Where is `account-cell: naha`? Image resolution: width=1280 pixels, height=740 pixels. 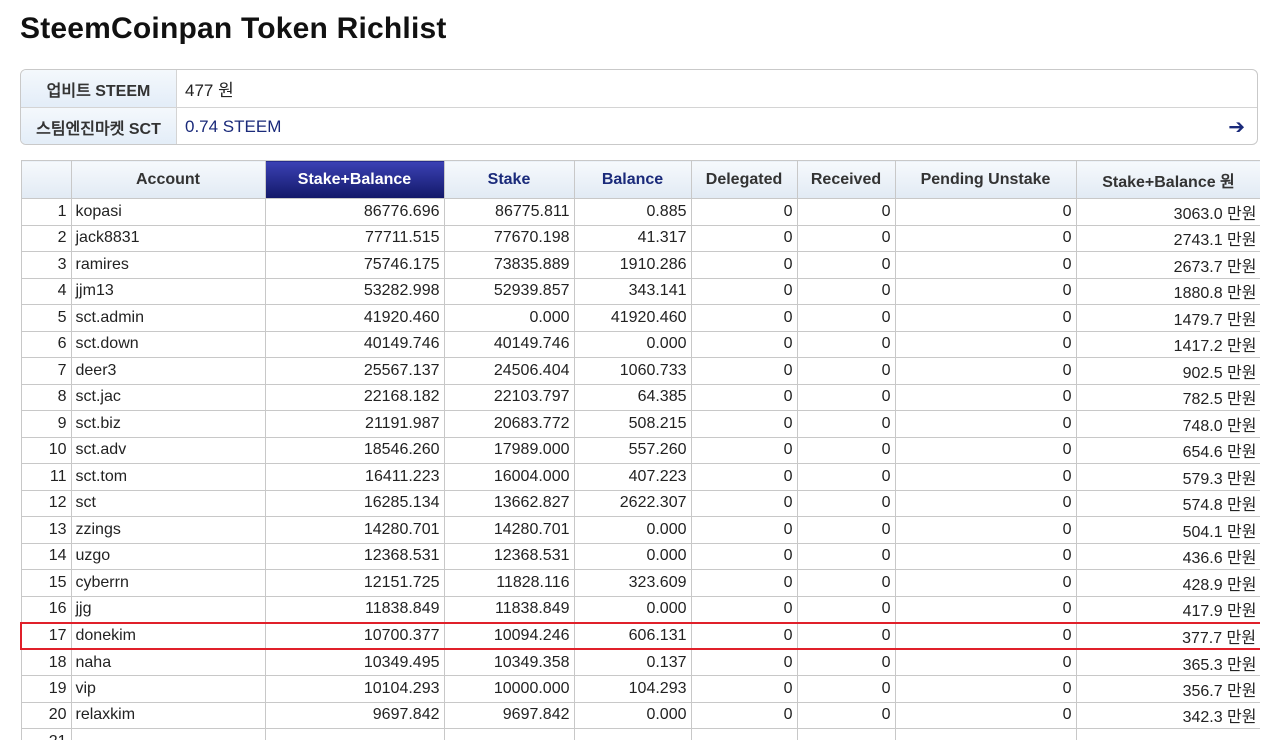 account-cell: naha is located at coordinates (168, 662).